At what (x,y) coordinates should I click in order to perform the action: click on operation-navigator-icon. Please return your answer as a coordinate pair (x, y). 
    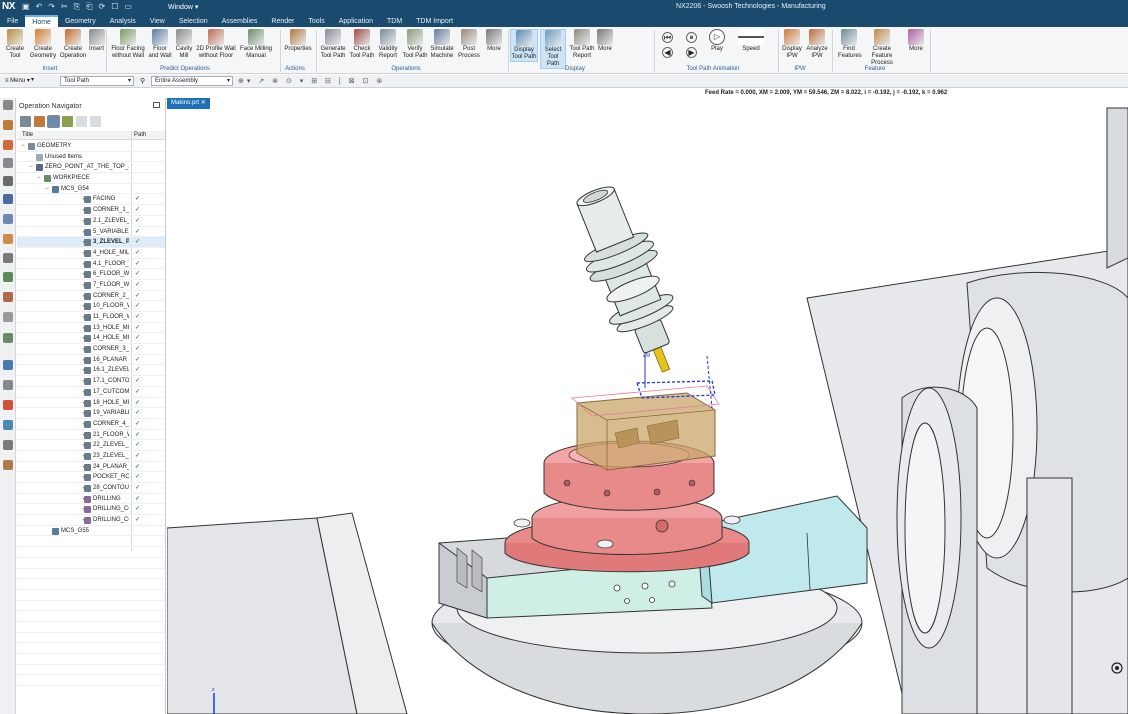
    Looking at the image, I should click on (8, 219).